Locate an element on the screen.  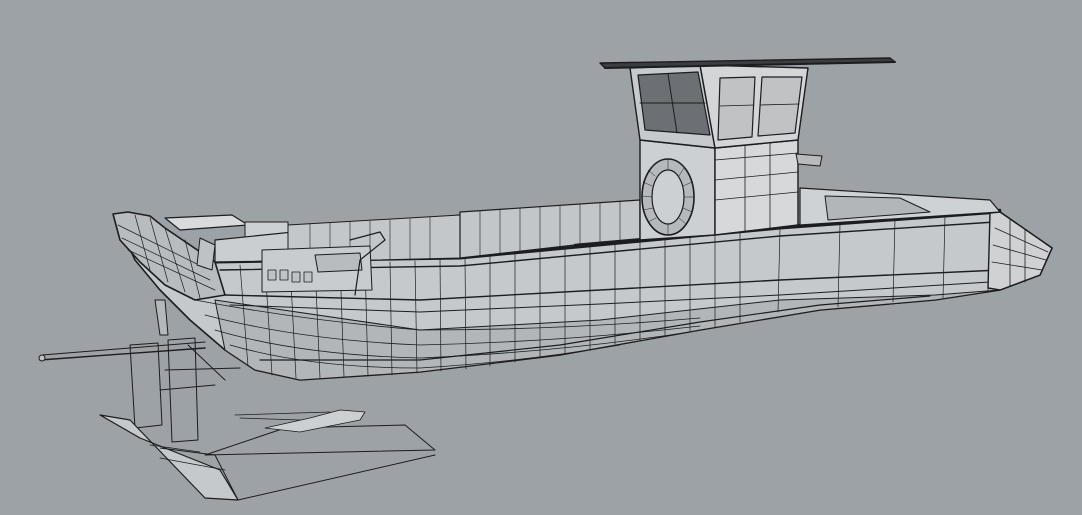
stern-arm is located at coordinates (206, 254).